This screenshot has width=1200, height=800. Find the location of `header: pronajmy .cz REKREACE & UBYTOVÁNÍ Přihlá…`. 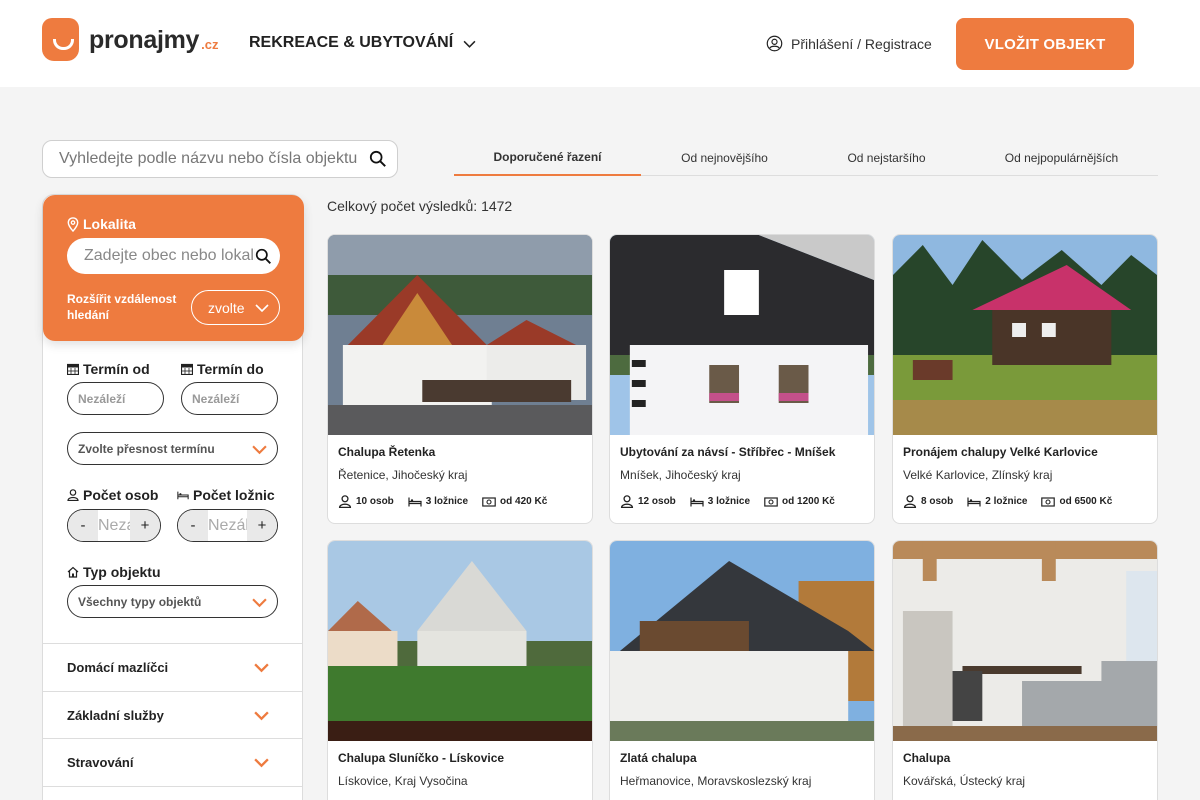

header: pronajmy .cz REKREACE & UBYTOVÁNÍ Přihlá… is located at coordinates (600, 43).